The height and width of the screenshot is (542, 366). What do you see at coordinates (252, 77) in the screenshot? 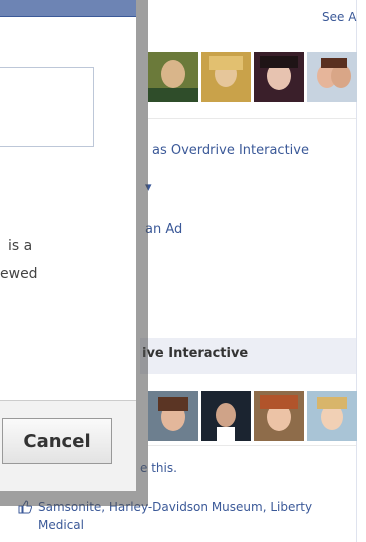
I see `friends-faces-row` at bounding box center [252, 77].